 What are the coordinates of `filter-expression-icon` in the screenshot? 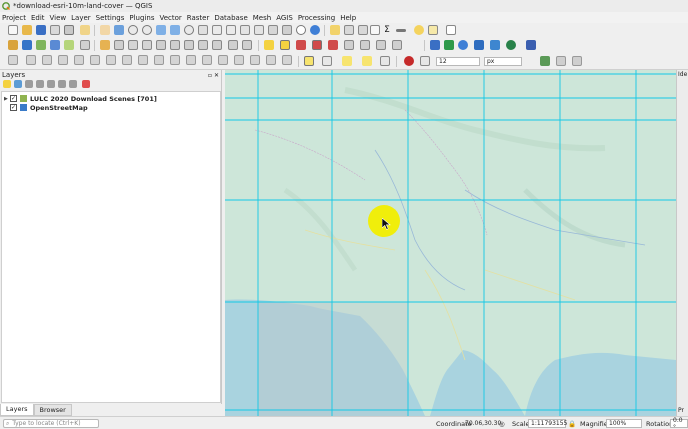 It's located at (51, 84).